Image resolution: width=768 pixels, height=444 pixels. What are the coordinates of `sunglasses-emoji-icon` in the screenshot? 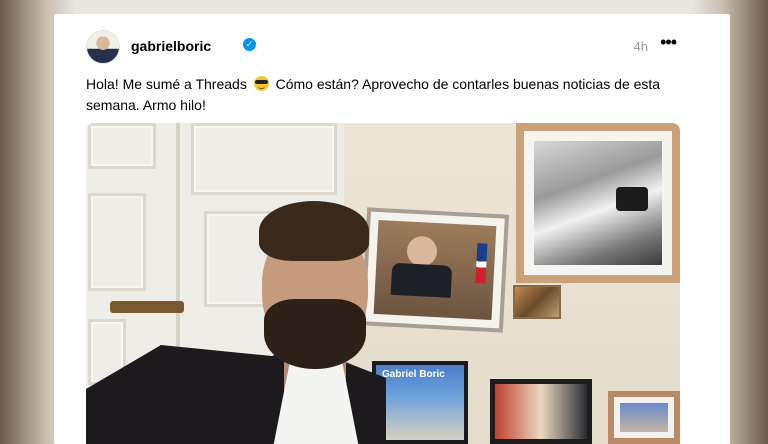 It's located at (261, 83).